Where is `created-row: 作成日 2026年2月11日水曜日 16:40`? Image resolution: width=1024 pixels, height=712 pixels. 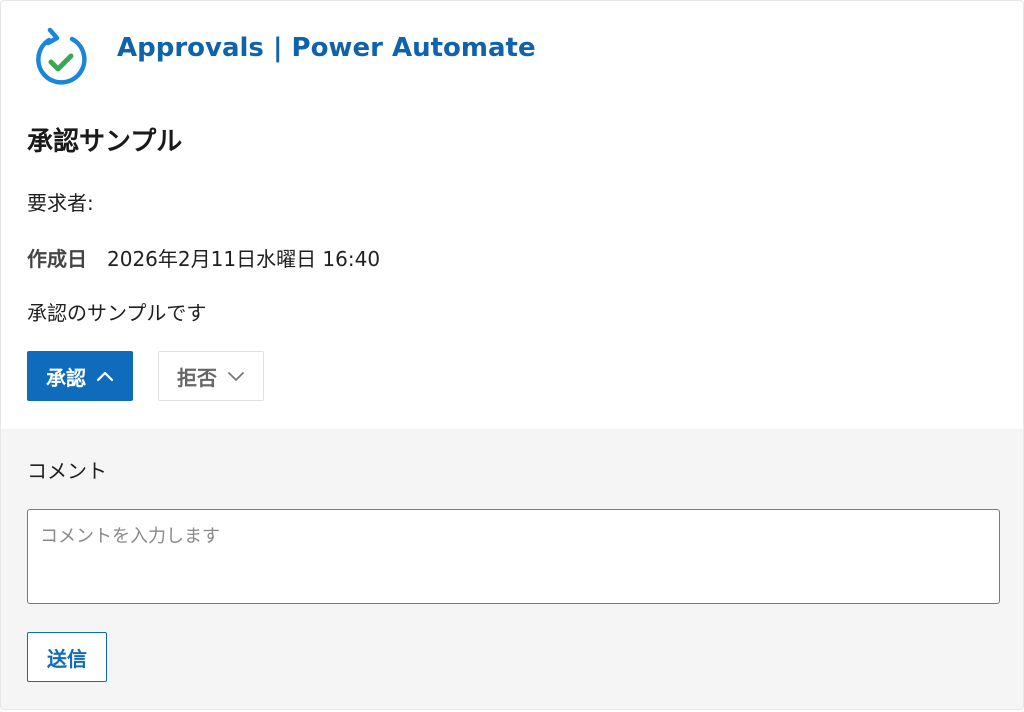
created-row: 作成日 2026年2月11日水曜日 16:40 is located at coordinates (203, 257).